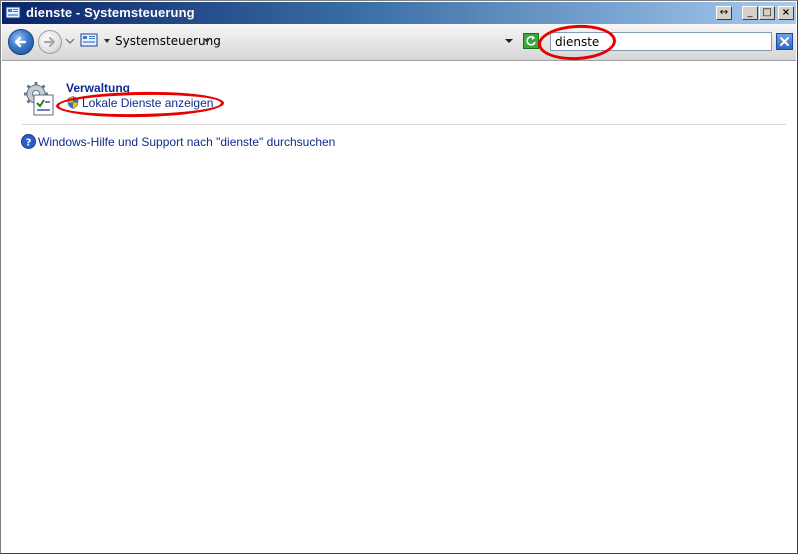 The height and width of the screenshot is (554, 798). What do you see at coordinates (110, 12) in the screenshot?
I see `window-title: dienste - Systemsteuerung` at bounding box center [110, 12].